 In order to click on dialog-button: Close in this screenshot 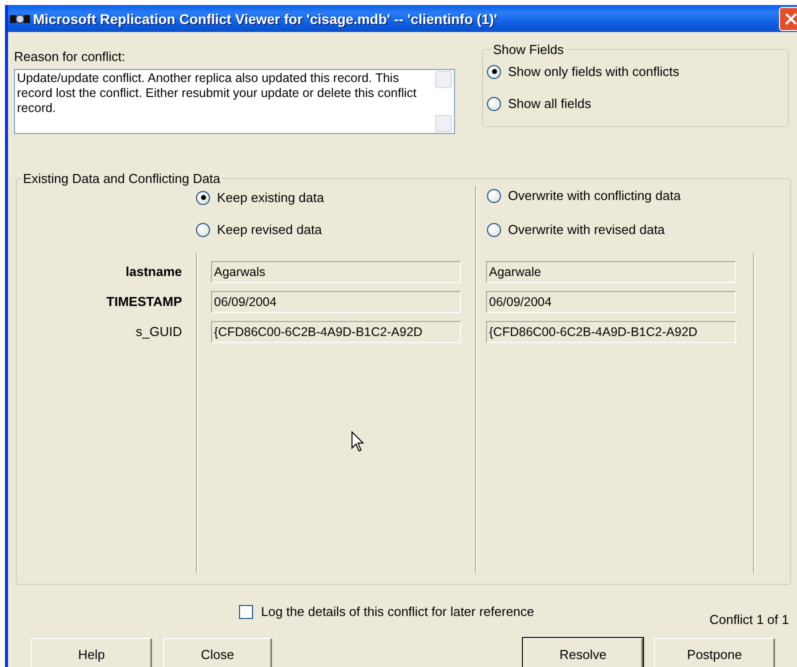, I will do `click(217, 652)`.